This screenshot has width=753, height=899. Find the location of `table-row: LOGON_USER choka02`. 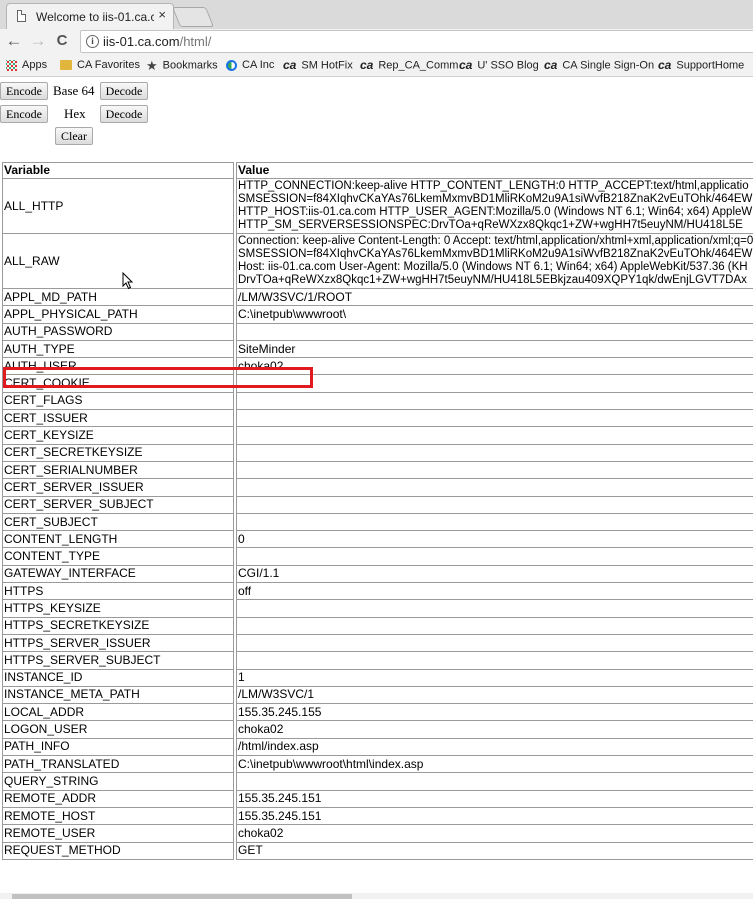

table-row: LOGON_USER choka02 is located at coordinates (377, 730).